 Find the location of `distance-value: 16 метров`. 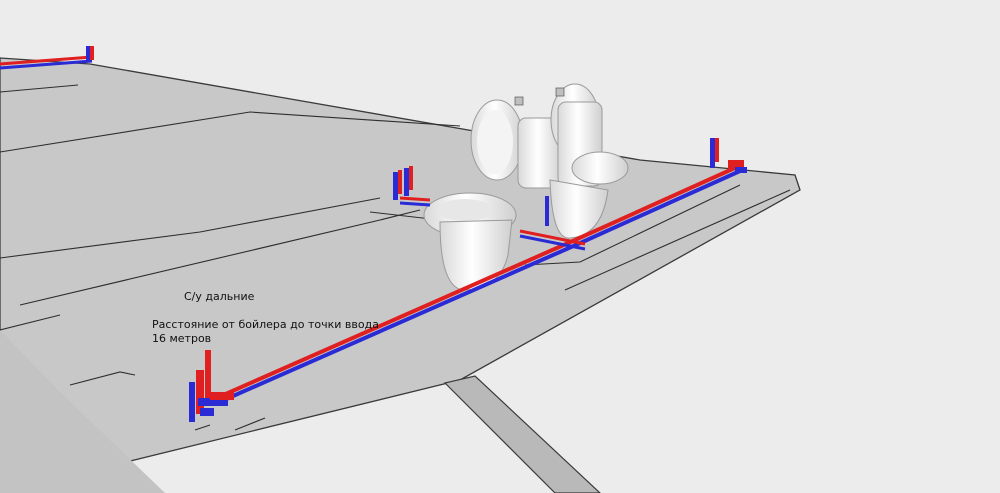

distance-value: 16 метров is located at coordinates (182, 338).